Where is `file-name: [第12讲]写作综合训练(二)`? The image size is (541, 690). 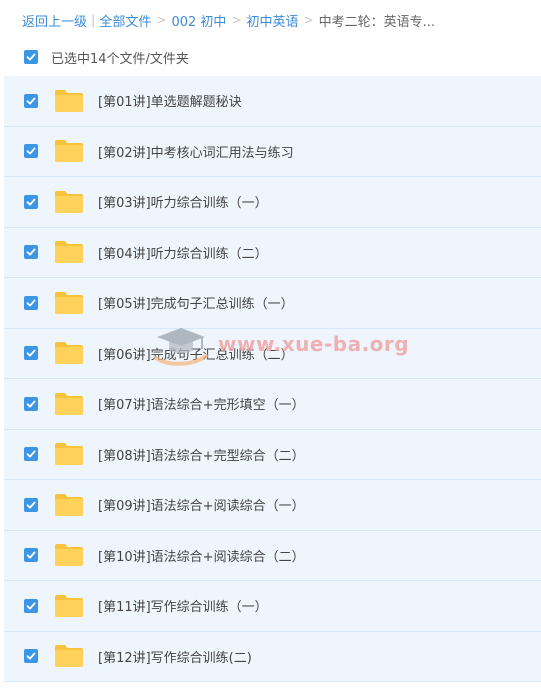 file-name: [第12讲]写作综合训练(二) is located at coordinates (175, 656).